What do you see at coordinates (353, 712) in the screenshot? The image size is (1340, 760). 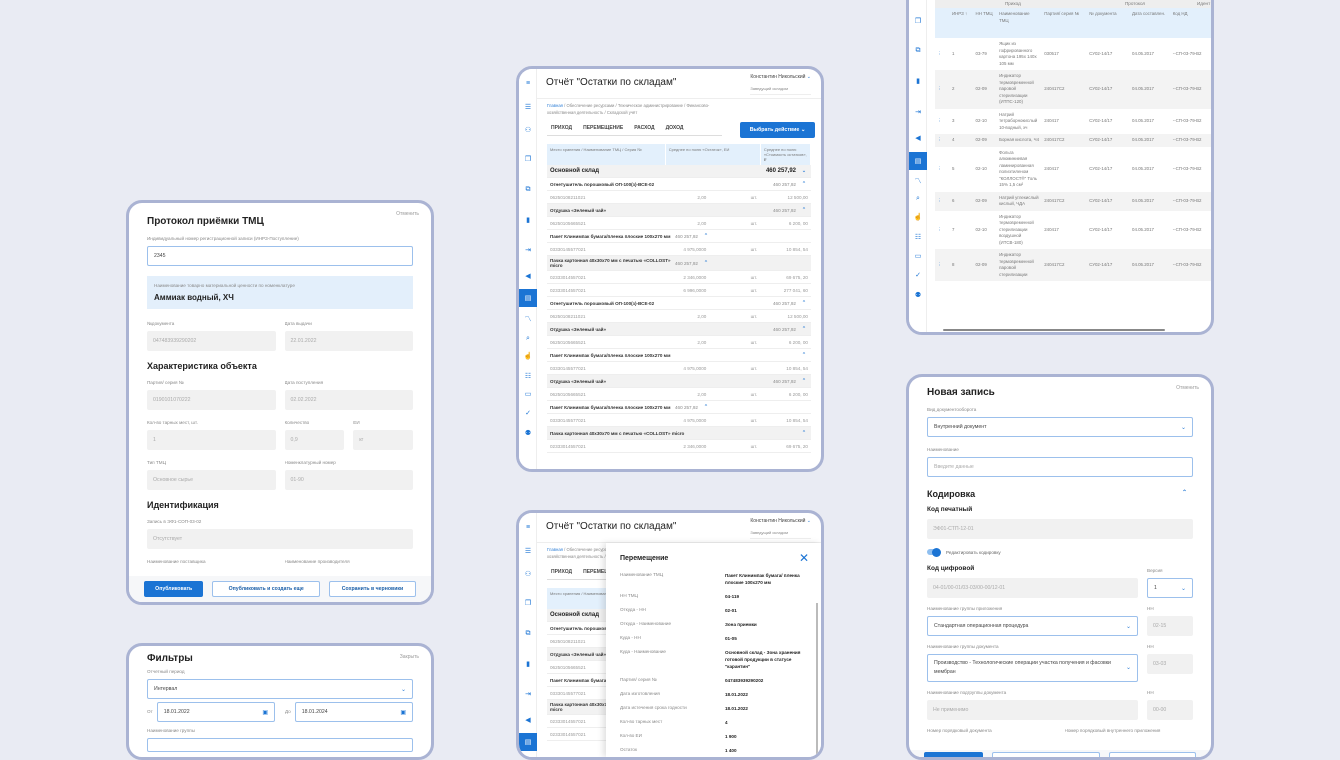 I see `to-date-input: 18.01.2024 ▣` at bounding box center [353, 712].